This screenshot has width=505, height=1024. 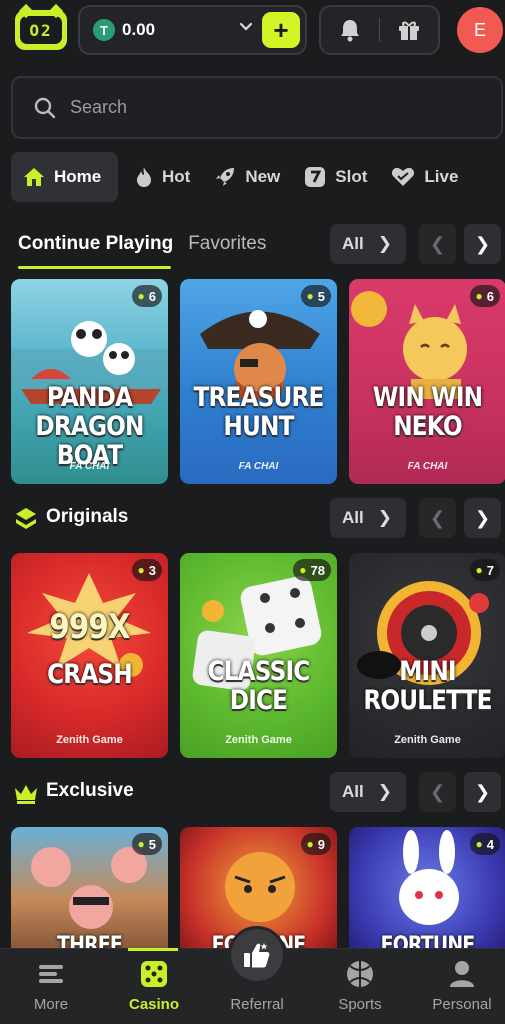 What do you see at coordinates (257, 1004) in the screenshot?
I see `nav-label: Referral` at bounding box center [257, 1004].